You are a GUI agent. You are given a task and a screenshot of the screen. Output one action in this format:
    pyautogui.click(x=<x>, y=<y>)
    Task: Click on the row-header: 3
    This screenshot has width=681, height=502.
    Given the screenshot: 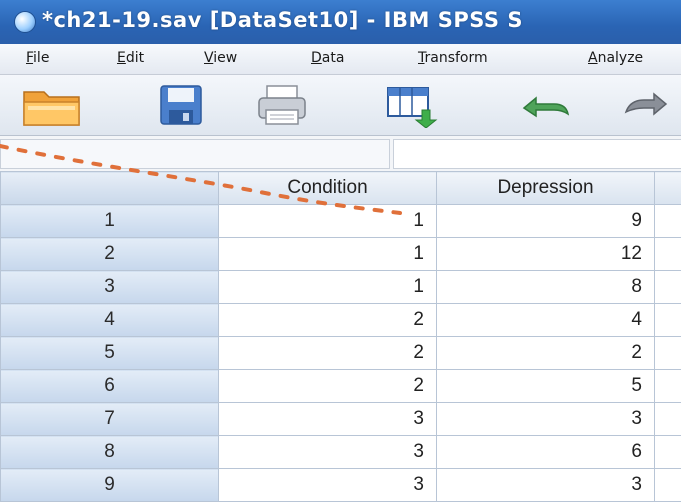 What is the action you would take?
    pyautogui.click(x=110, y=287)
    